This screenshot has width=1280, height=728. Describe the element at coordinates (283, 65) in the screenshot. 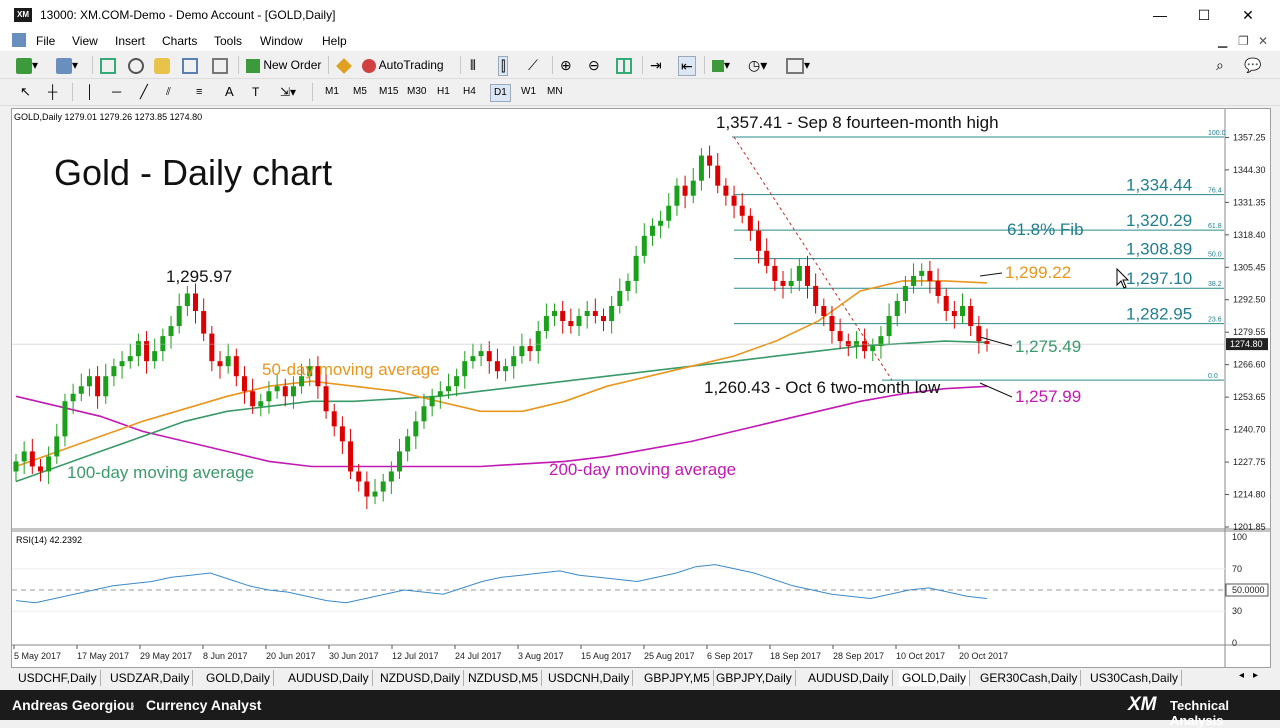

I see `new-order-button: New Order` at that location.